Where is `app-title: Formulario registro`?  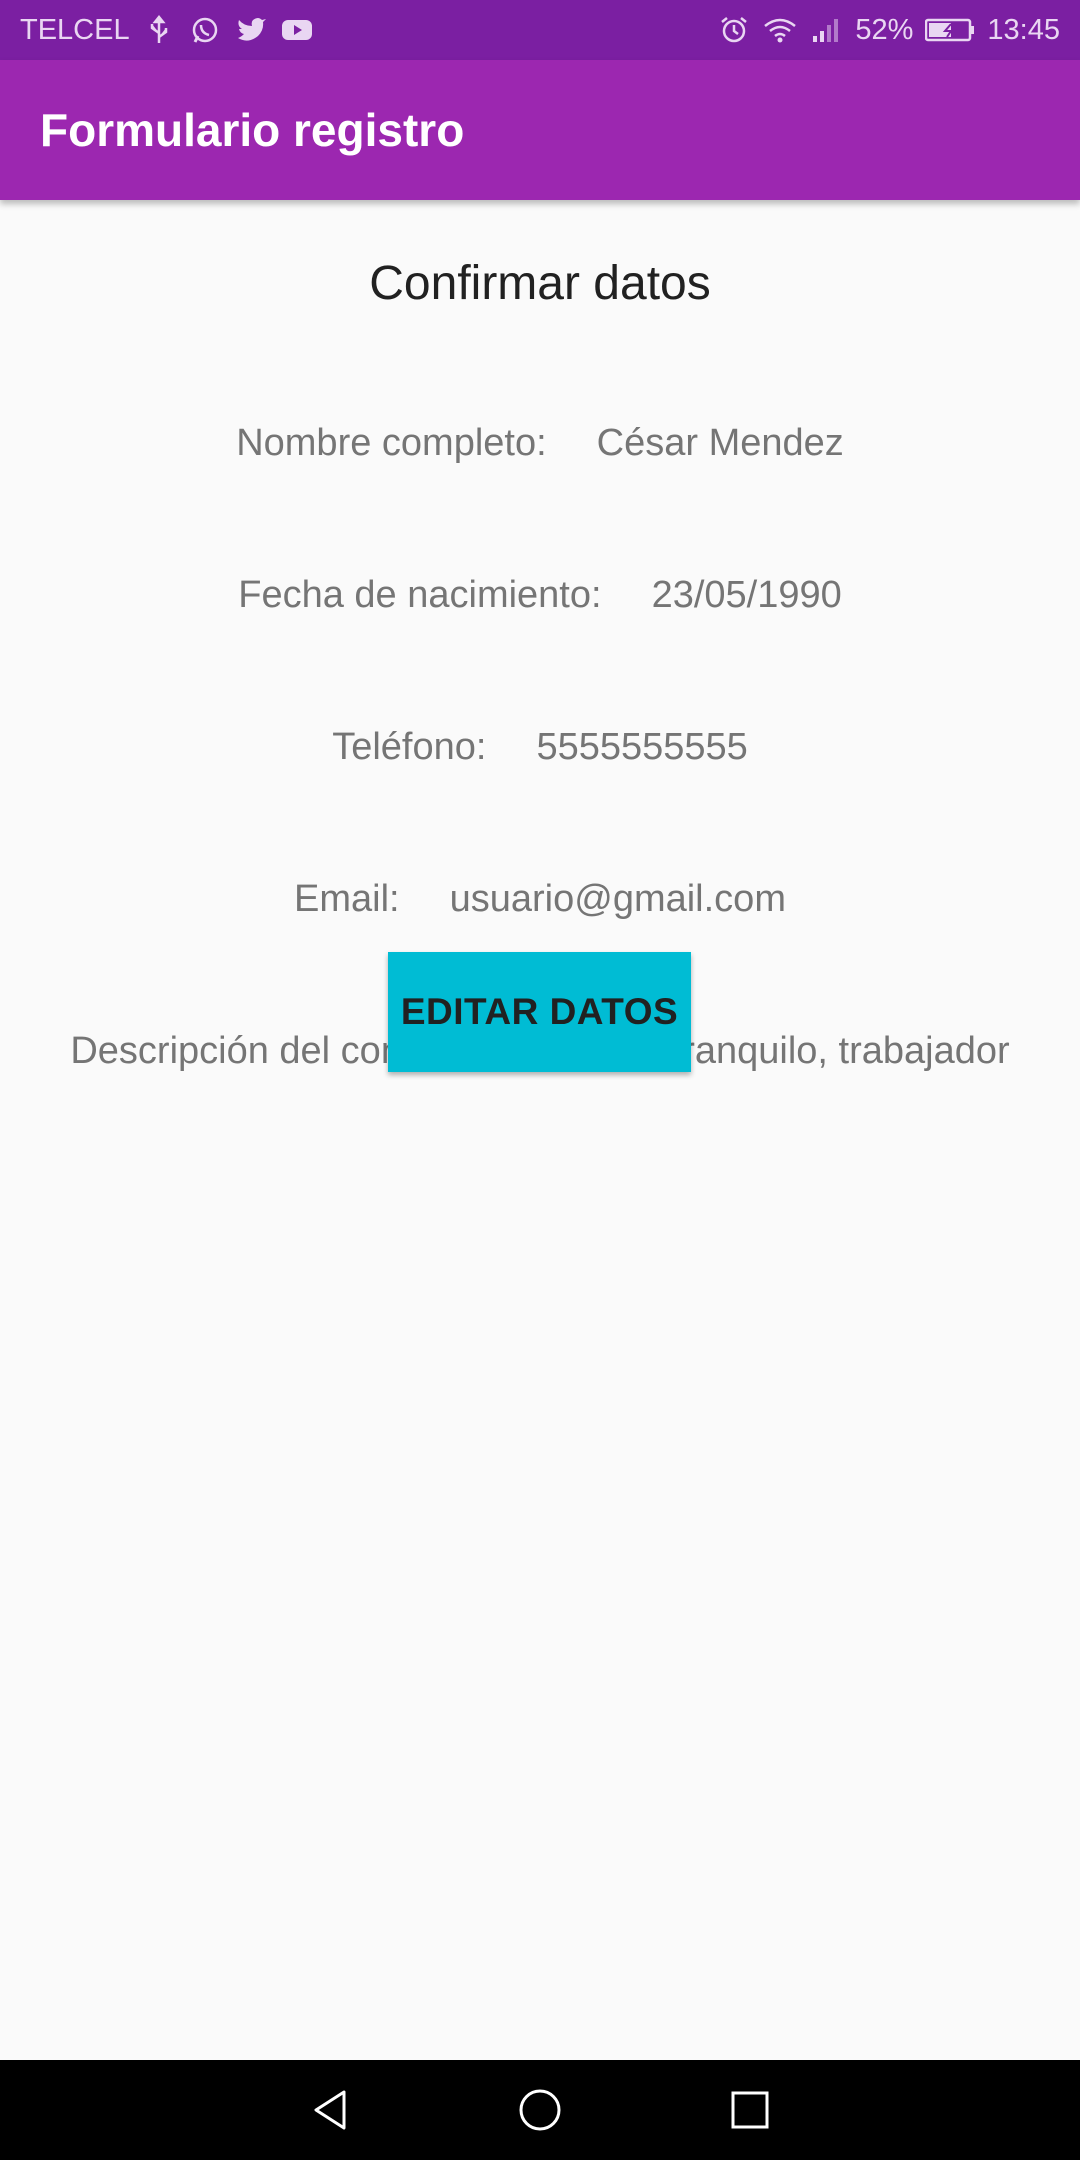 app-title: Formulario registro is located at coordinates (252, 130).